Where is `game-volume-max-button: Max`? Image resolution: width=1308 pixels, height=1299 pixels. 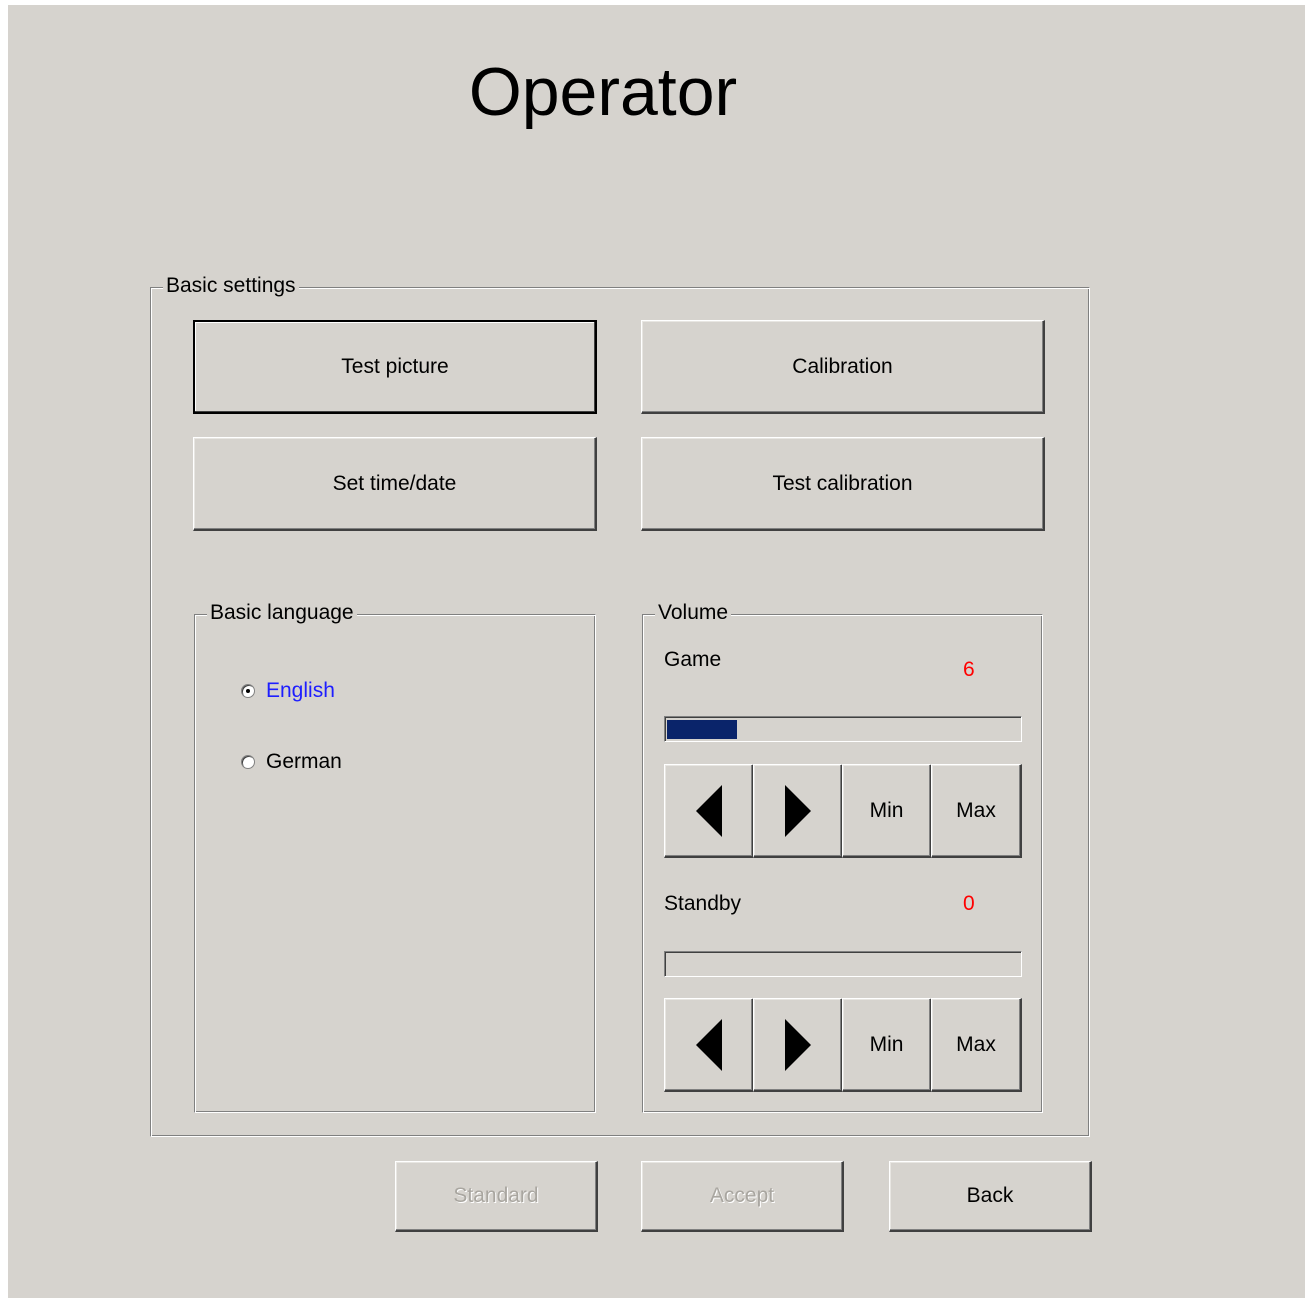
game-volume-max-button: Max is located at coordinates (976, 811).